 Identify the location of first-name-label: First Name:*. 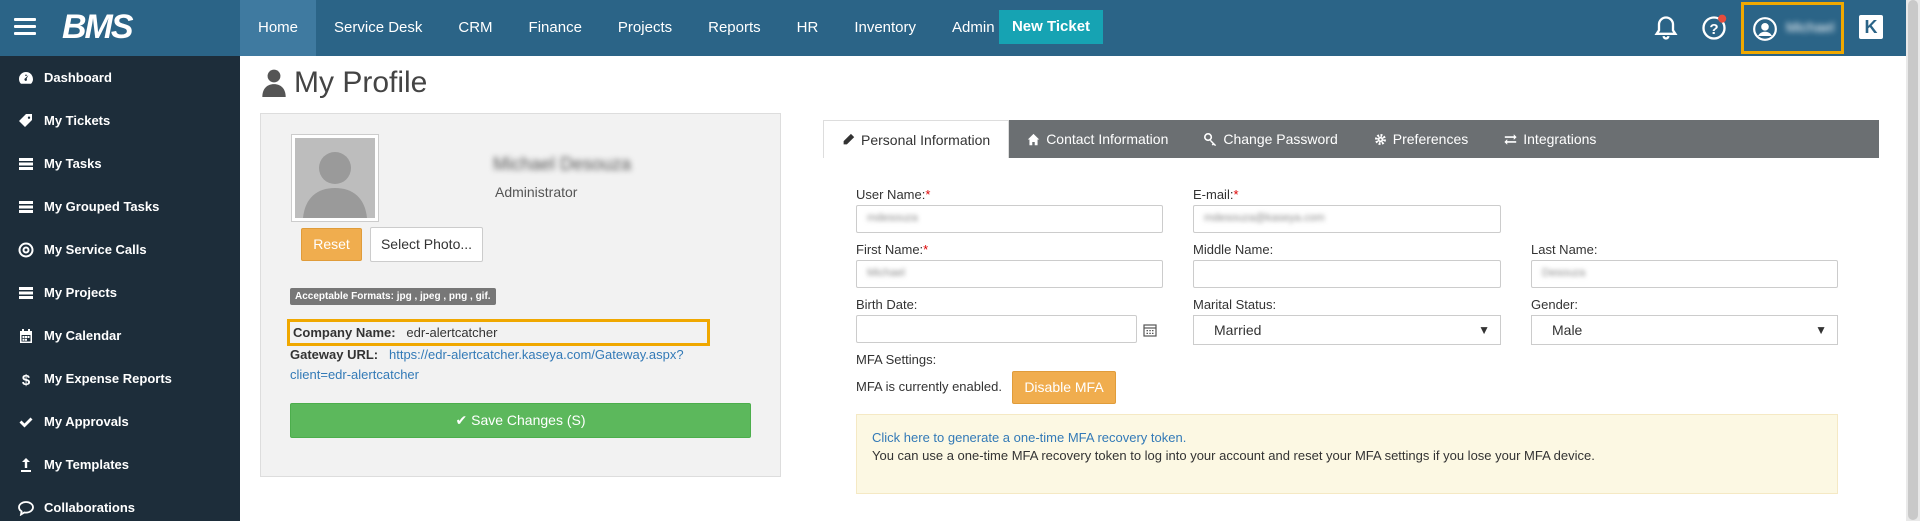
(892, 249).